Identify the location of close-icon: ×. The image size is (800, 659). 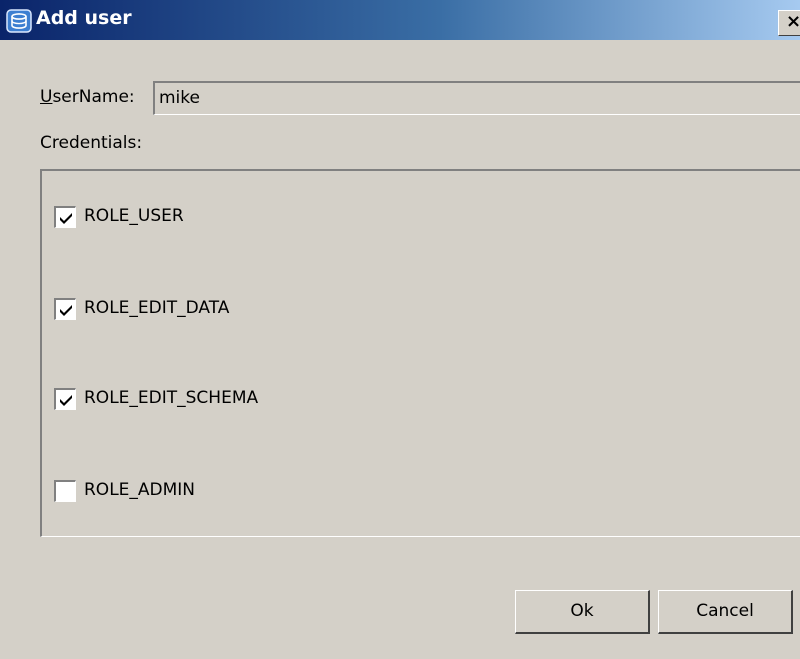
(793, 21).